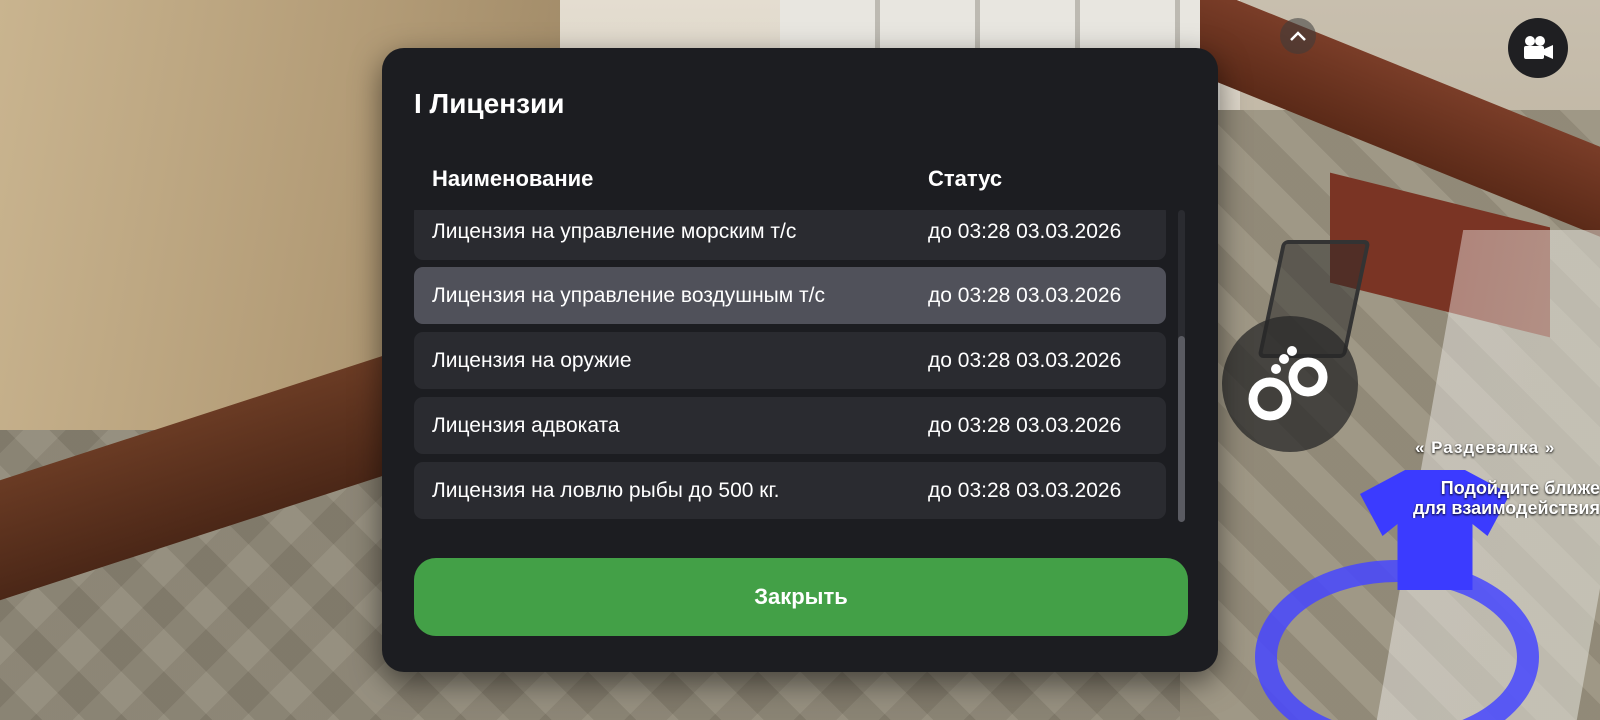 This screenshot has height=720, width=1600. I want to click on handcuffs-icon, so click(1290, 384).